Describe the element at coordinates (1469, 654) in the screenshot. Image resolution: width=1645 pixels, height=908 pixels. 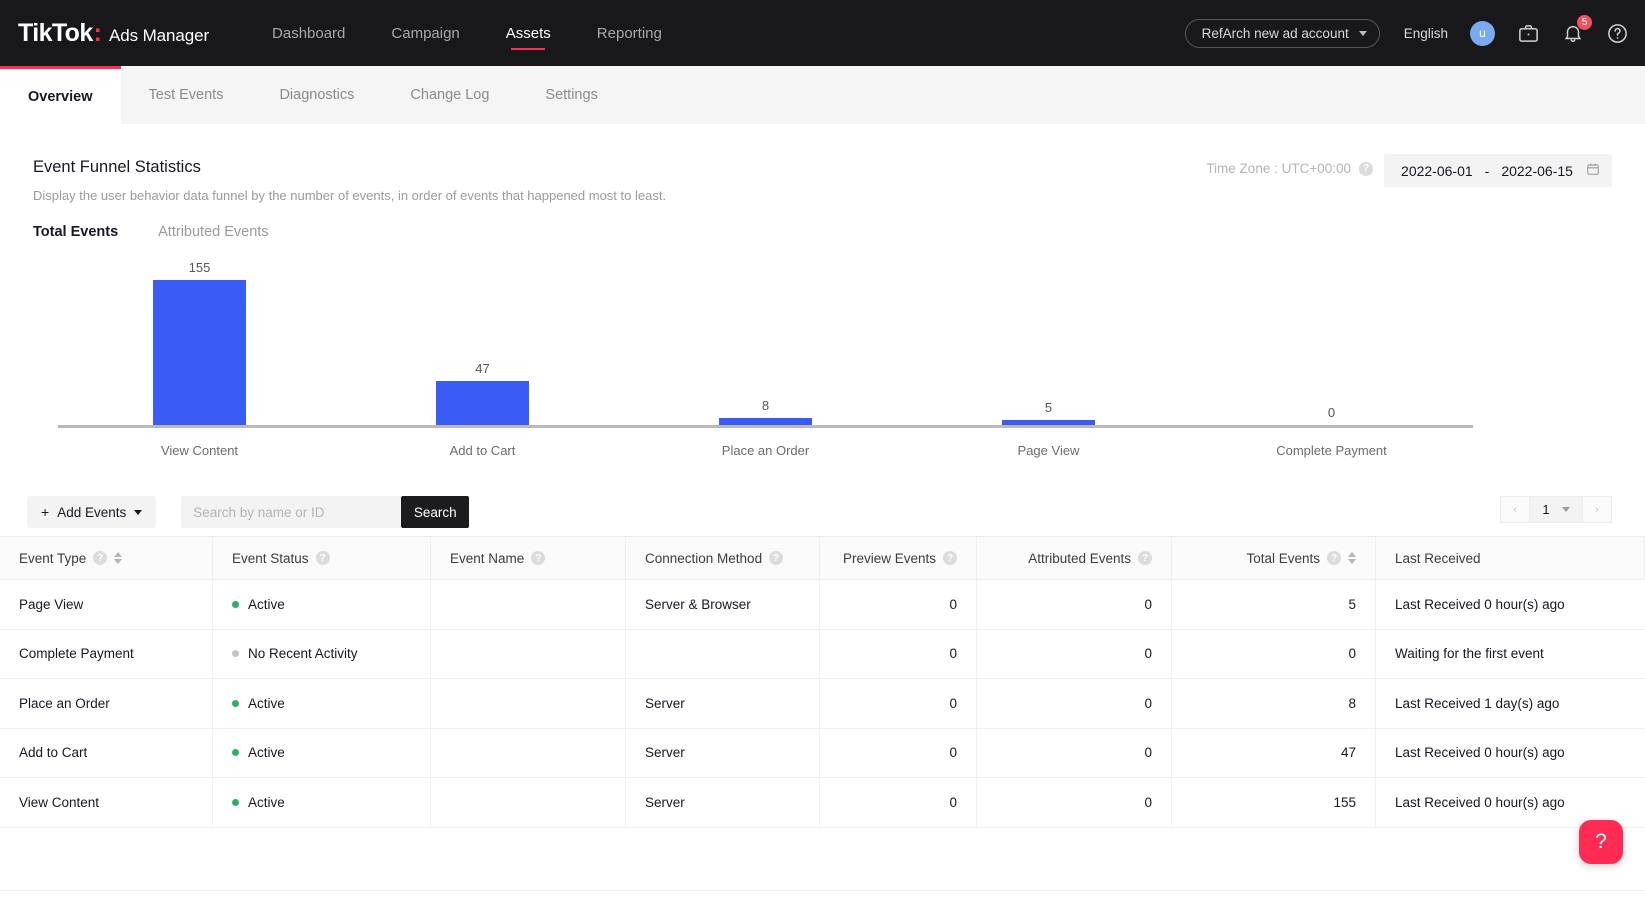
I see `cell-last-received: Waiting for the first event` at that location.